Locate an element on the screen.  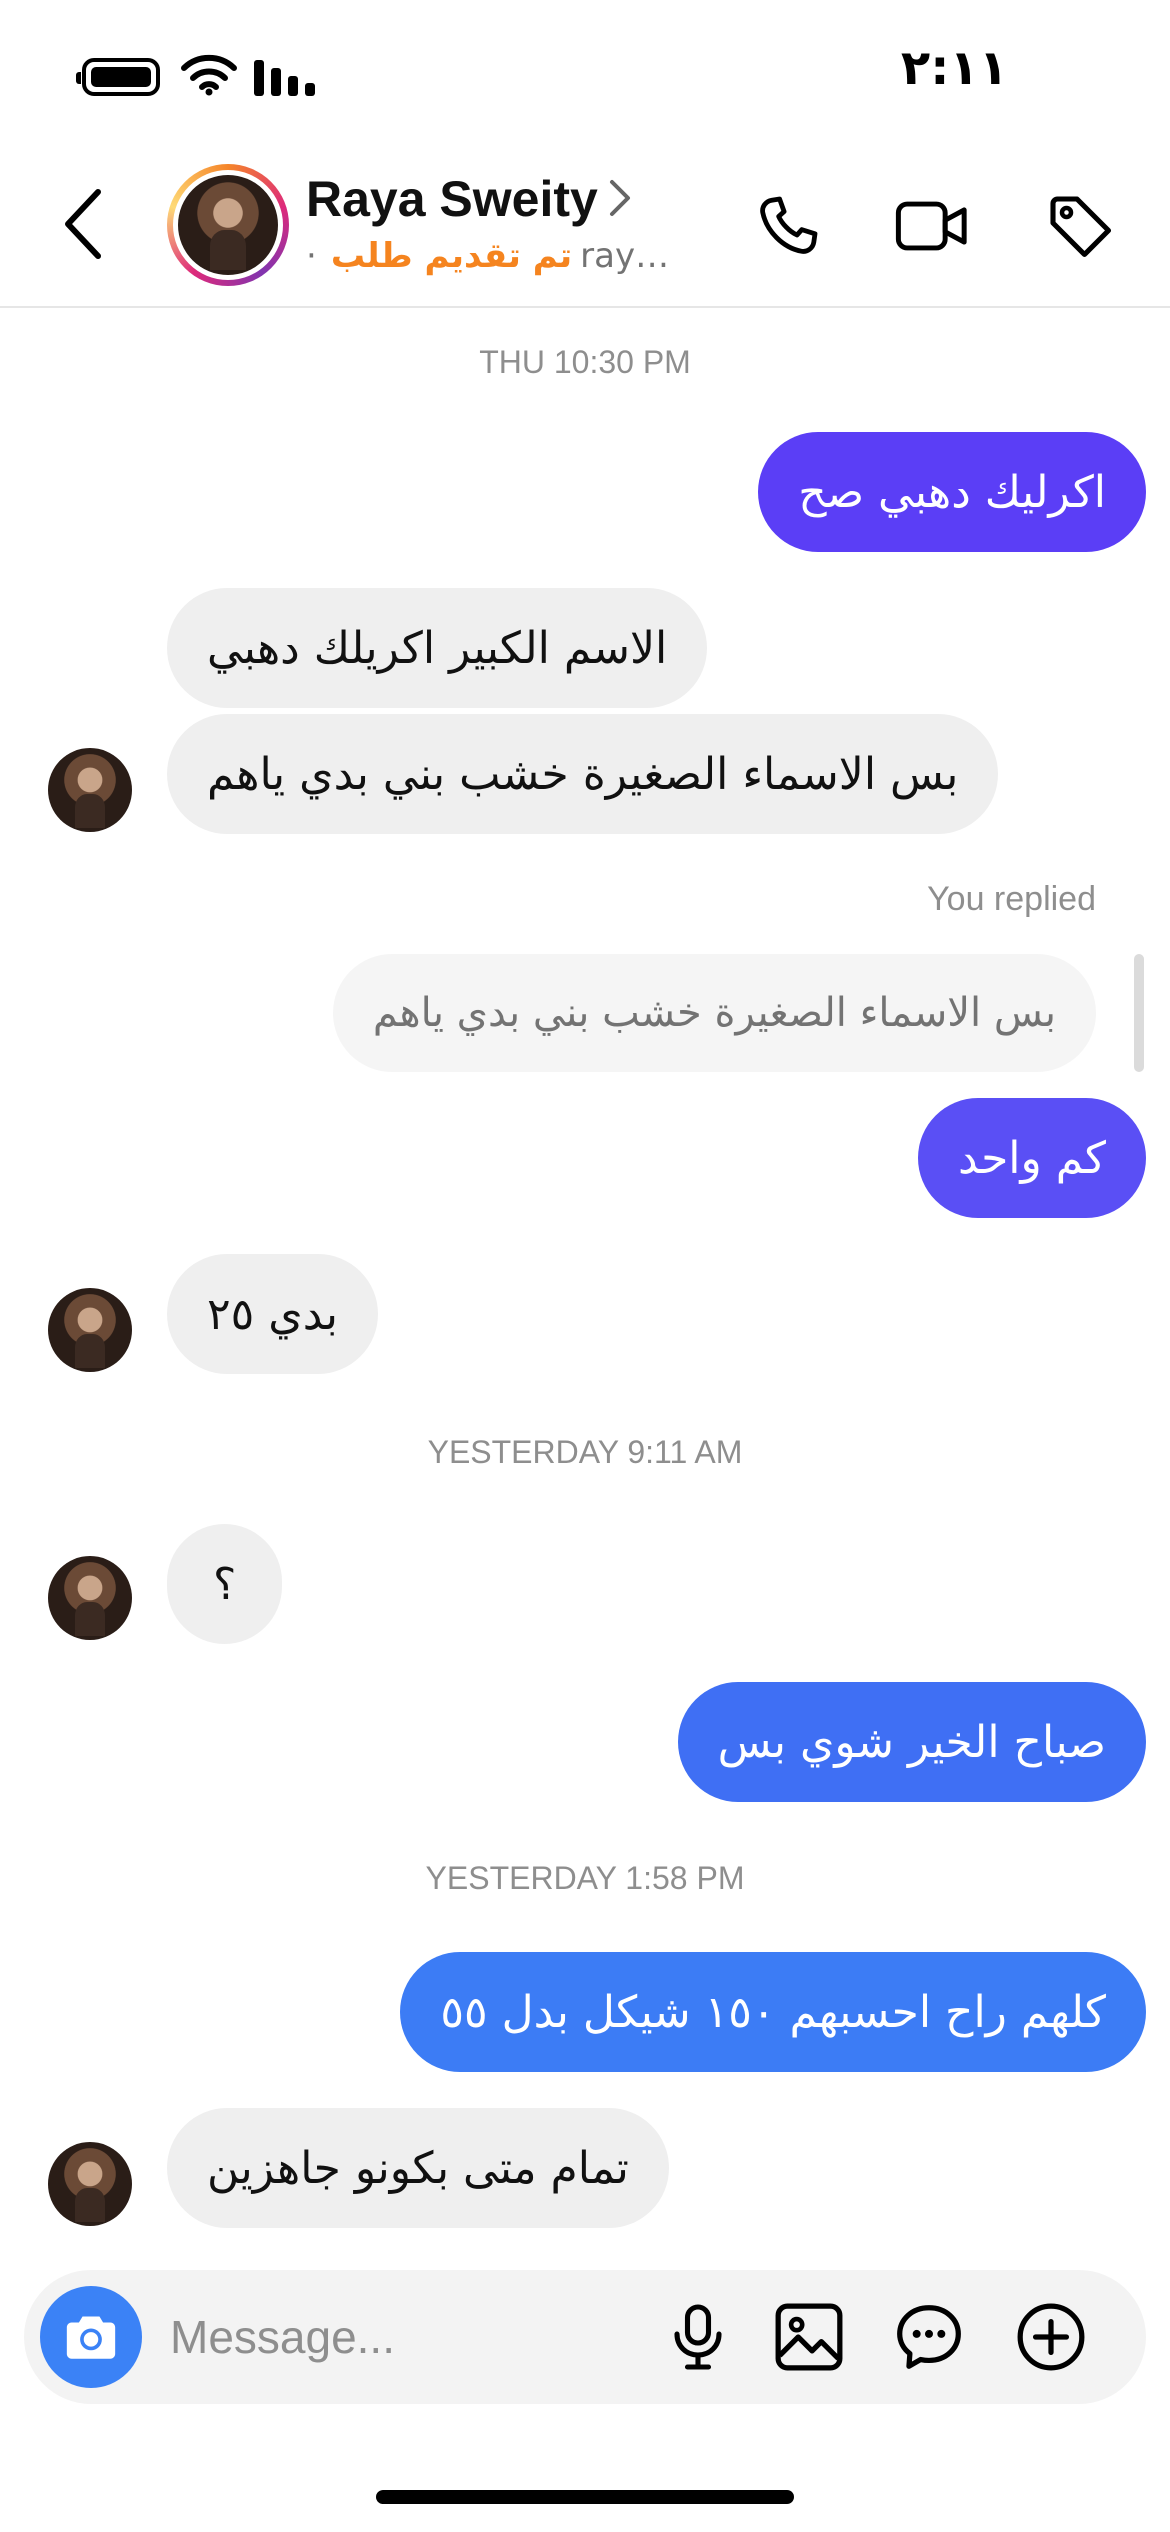
quote-indicator is located at coordinates (1139, 1013).